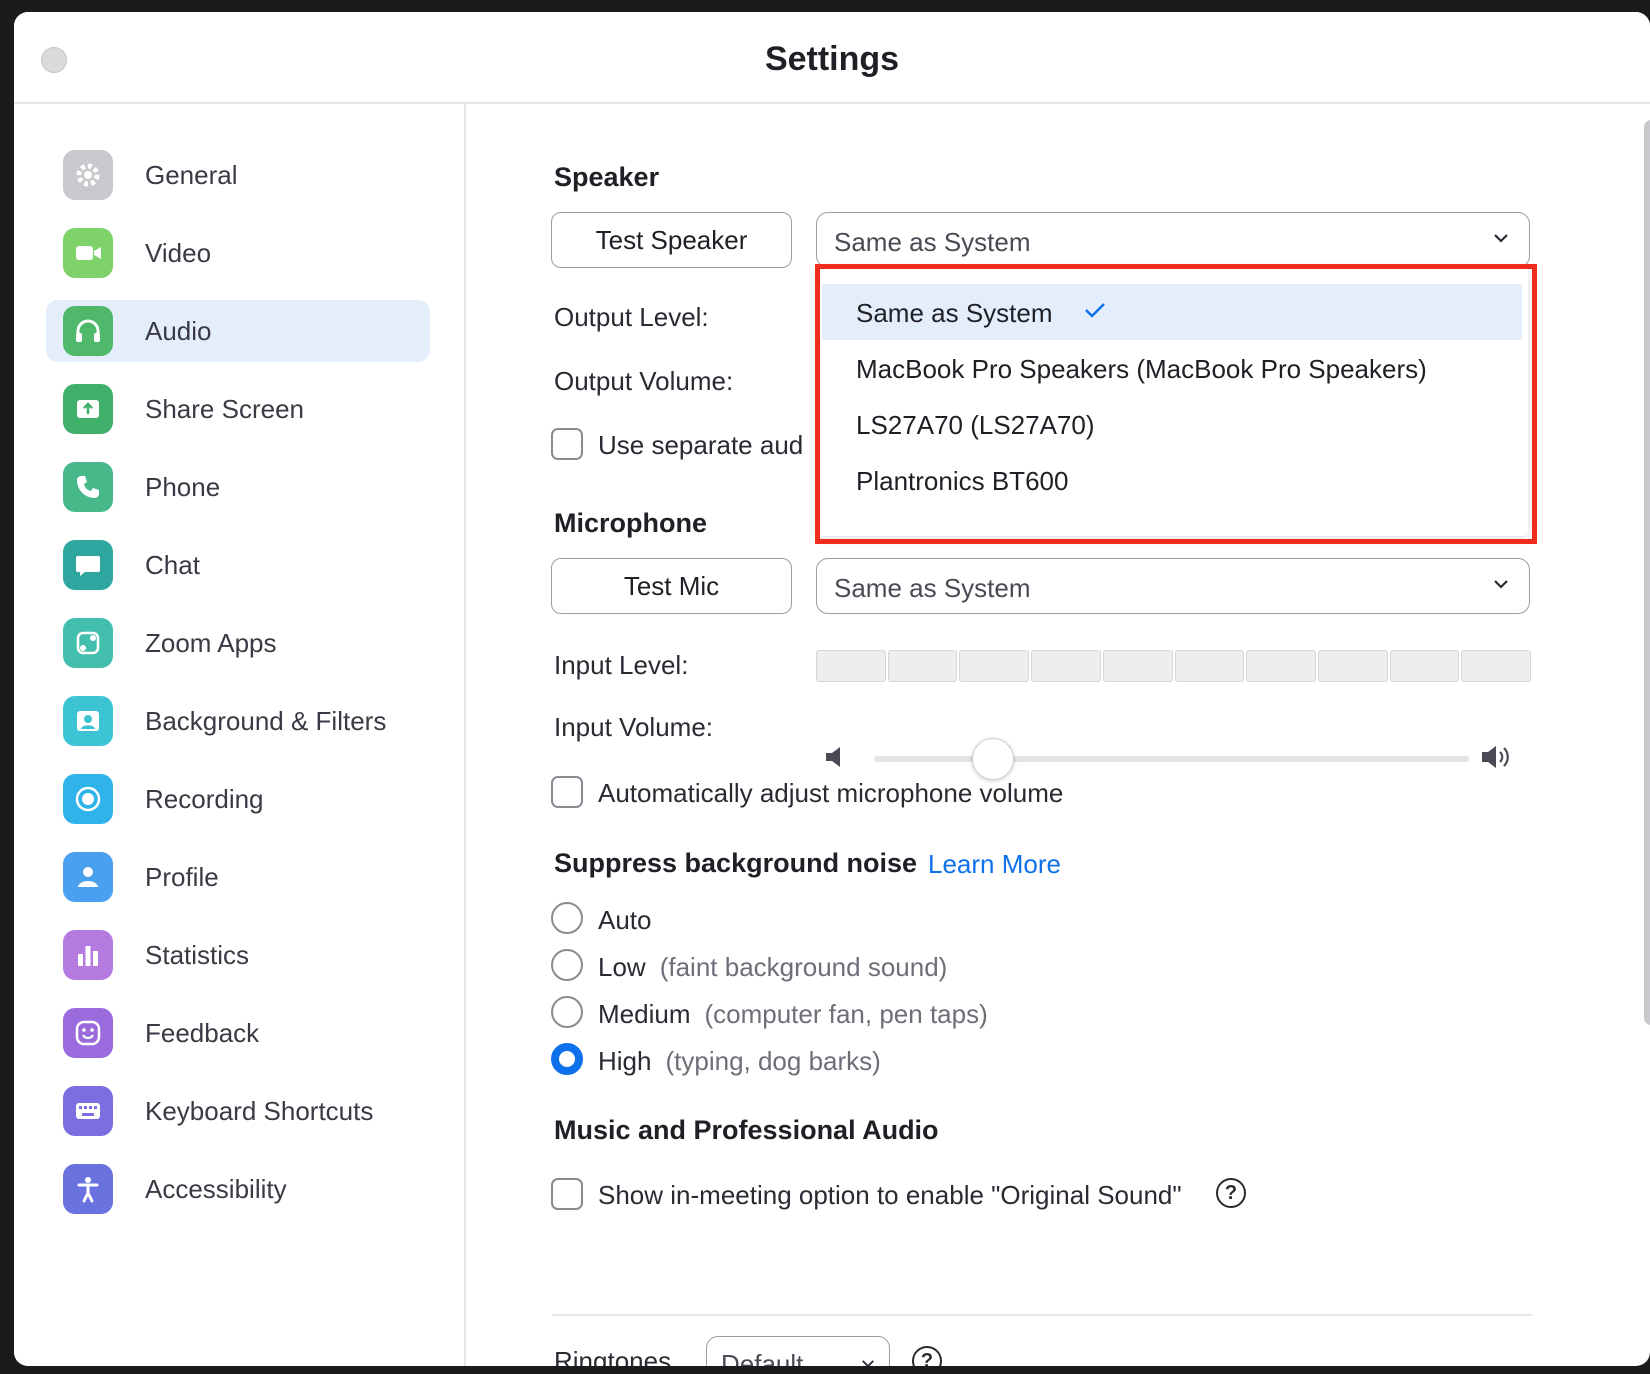 The image size is (1650, 1374). Describe the element at coordinates (238, 565) in the screenshot. I see `sidebar-item-chat: Chat` at that location.